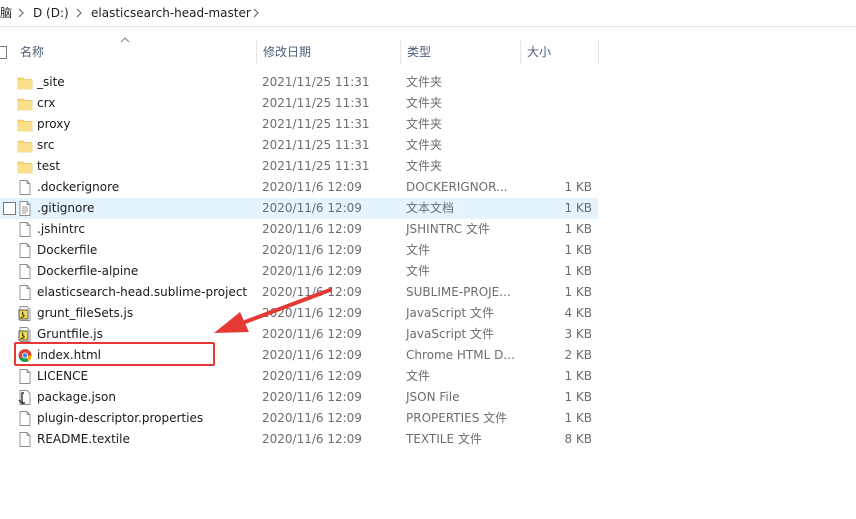 The width and height of the screenshot is (856, 519). Describe the element at coordinates (25, 397) in the screenshot. I see `json-file-icon` at that location.